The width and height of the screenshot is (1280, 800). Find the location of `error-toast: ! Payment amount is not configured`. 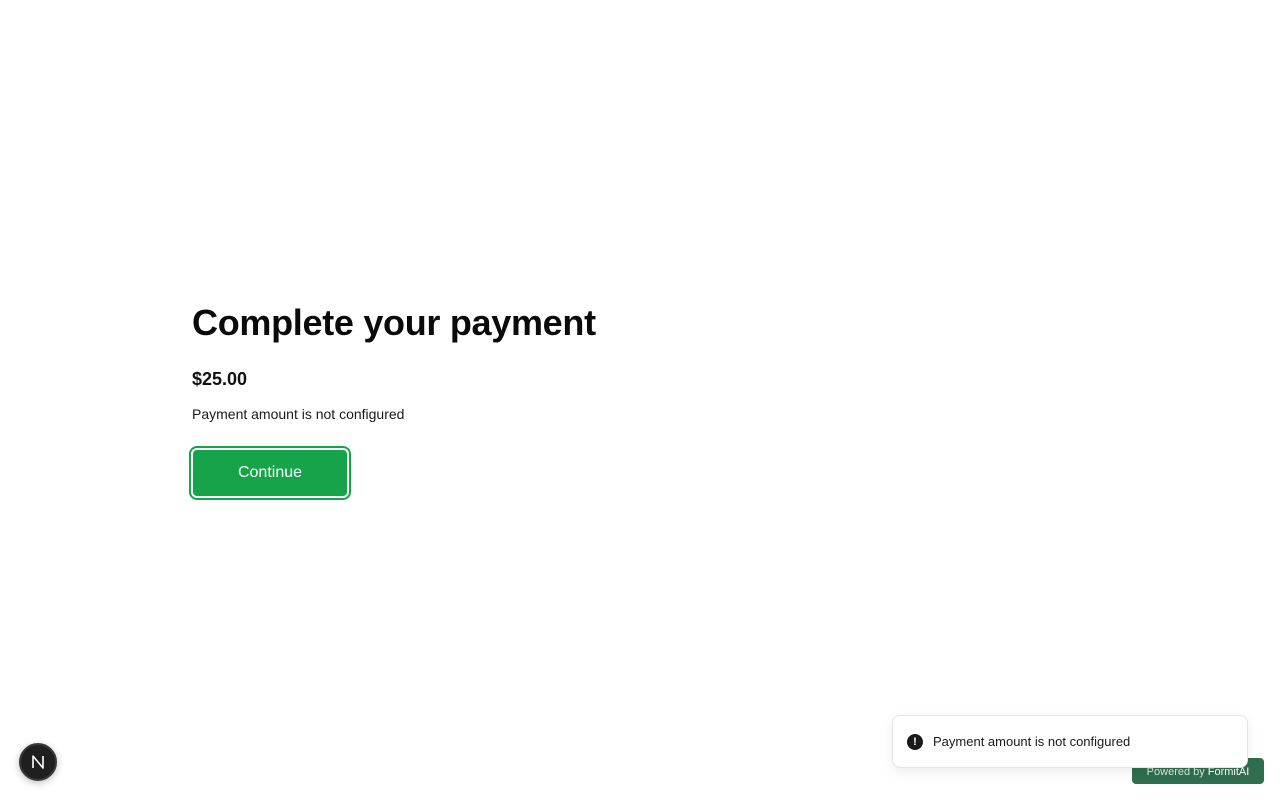

error-toast: ! Payment amount is not configured is located at coordinates (1070, 741).